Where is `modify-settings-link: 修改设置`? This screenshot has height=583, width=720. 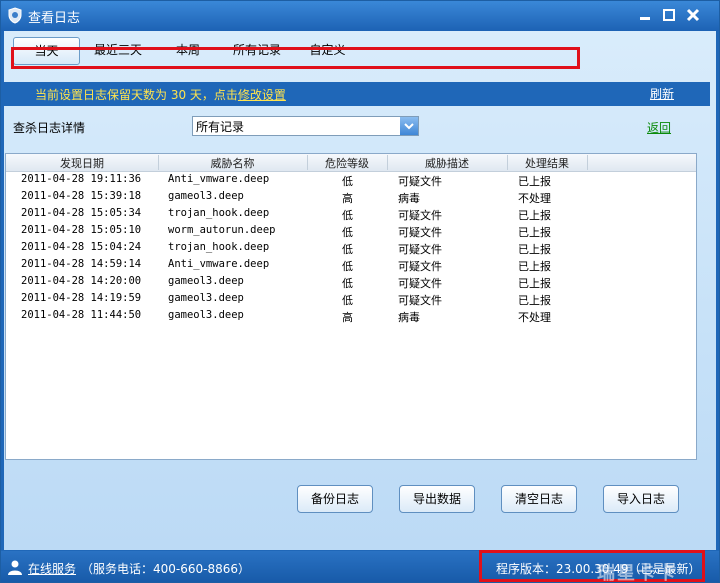
modify-settings-link: 修改设置 is located at coordinates (262, 95).